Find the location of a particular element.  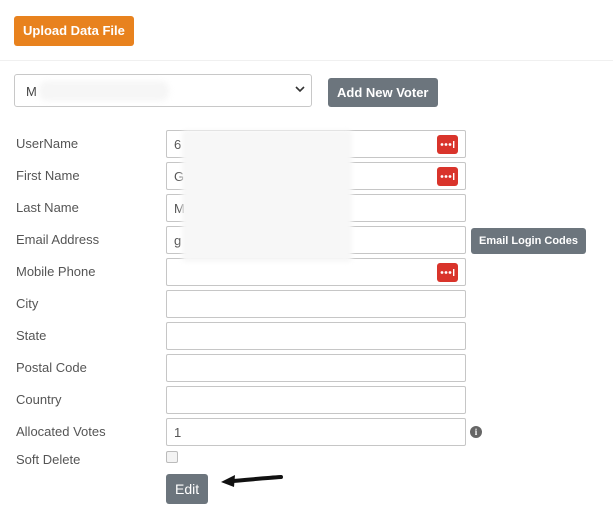

username-label: UserName is located at coordinates (47, 143).